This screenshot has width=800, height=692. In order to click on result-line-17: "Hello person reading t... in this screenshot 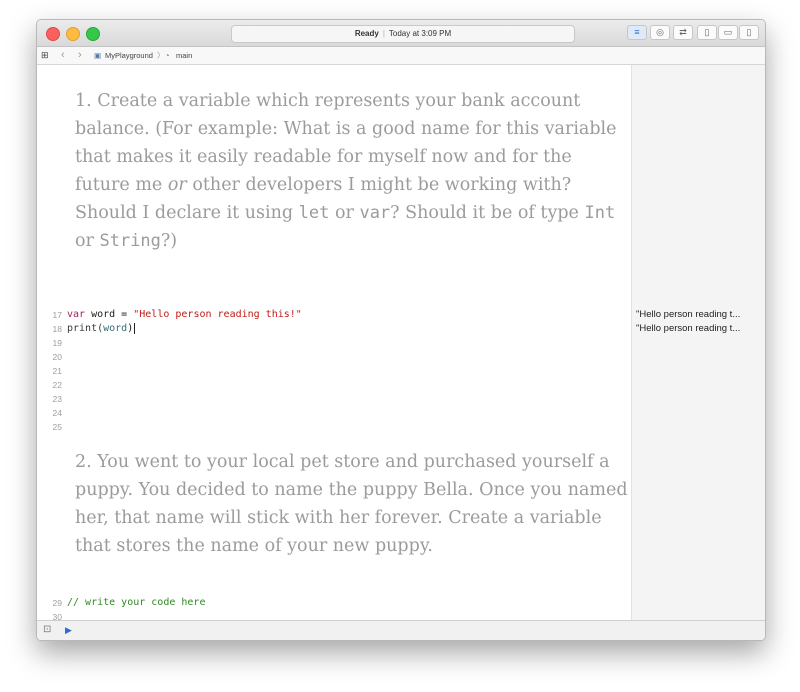, I will do `click(700, 315)`.